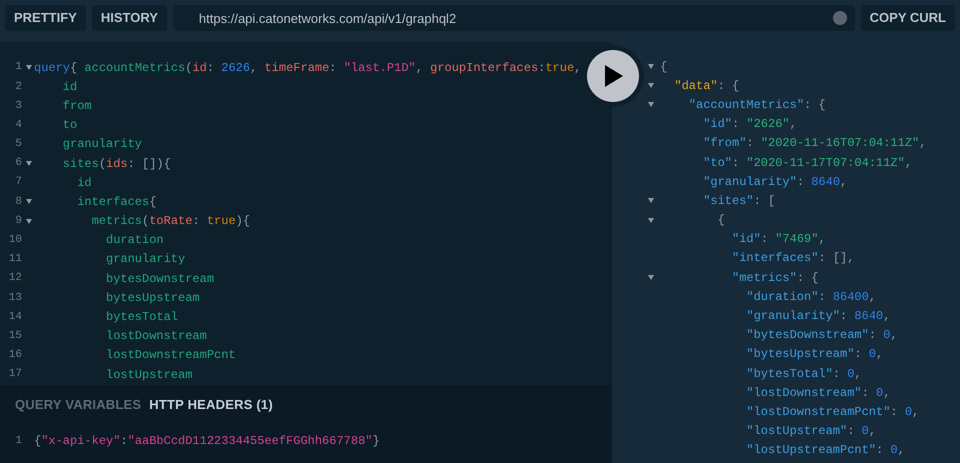 This screenshot has width=960, height=463. I want to click on code-line: from, so click(77, 106).